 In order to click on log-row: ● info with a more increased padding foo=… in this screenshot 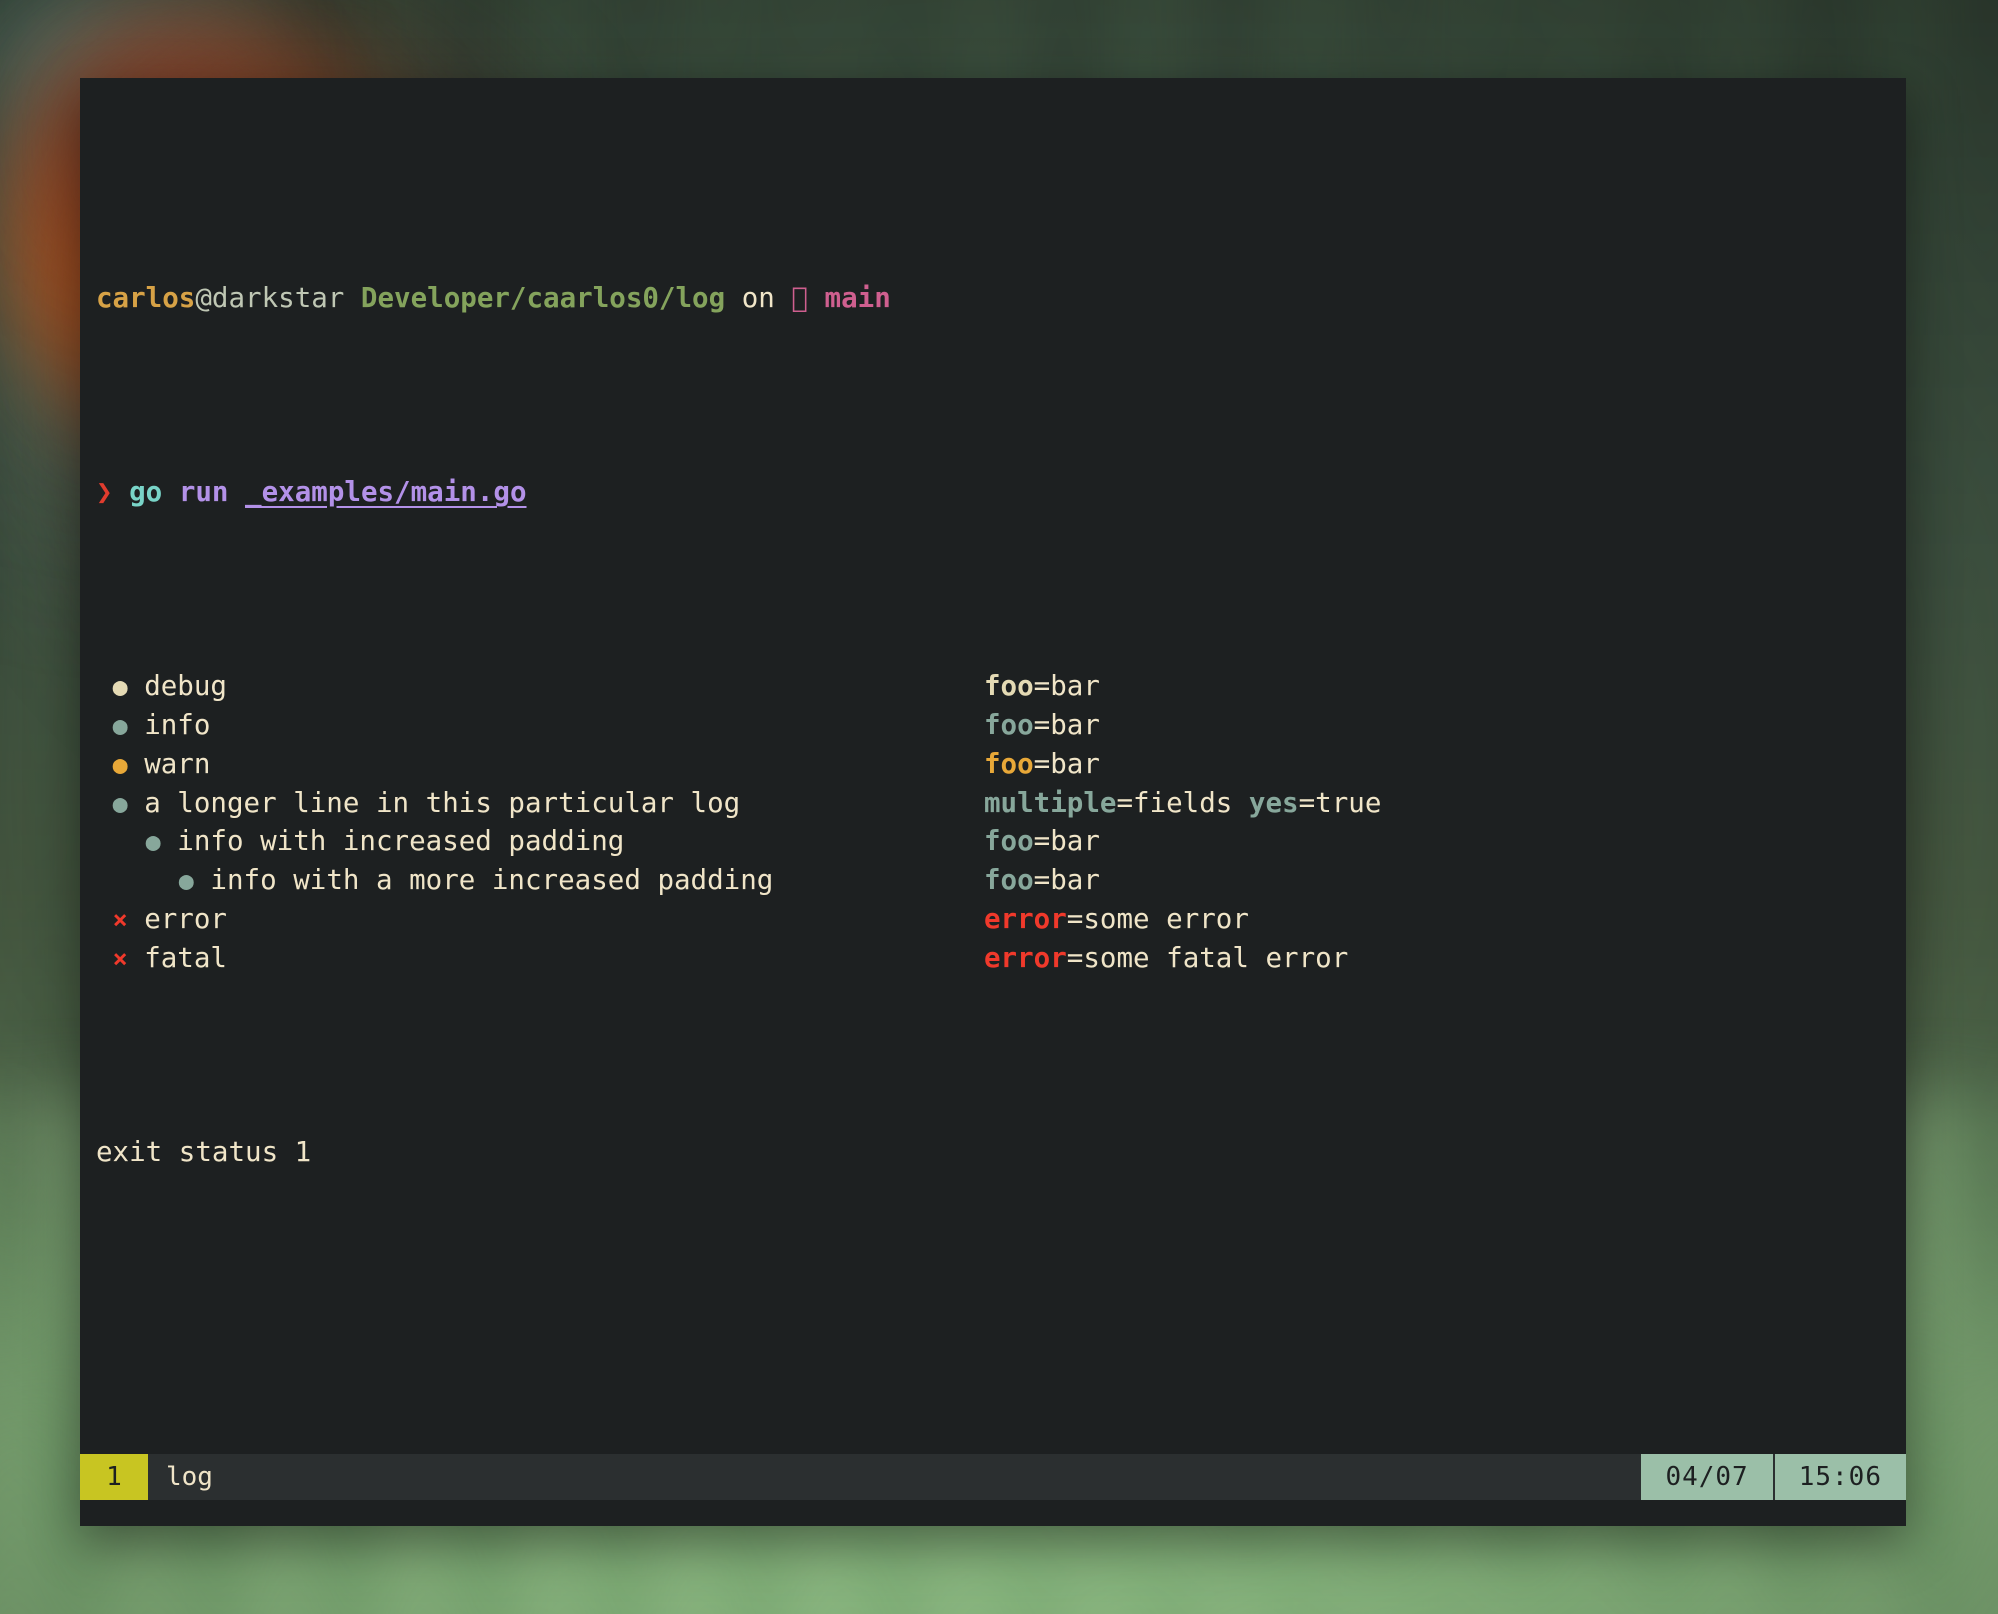, I will do `click(1001, 880)`.